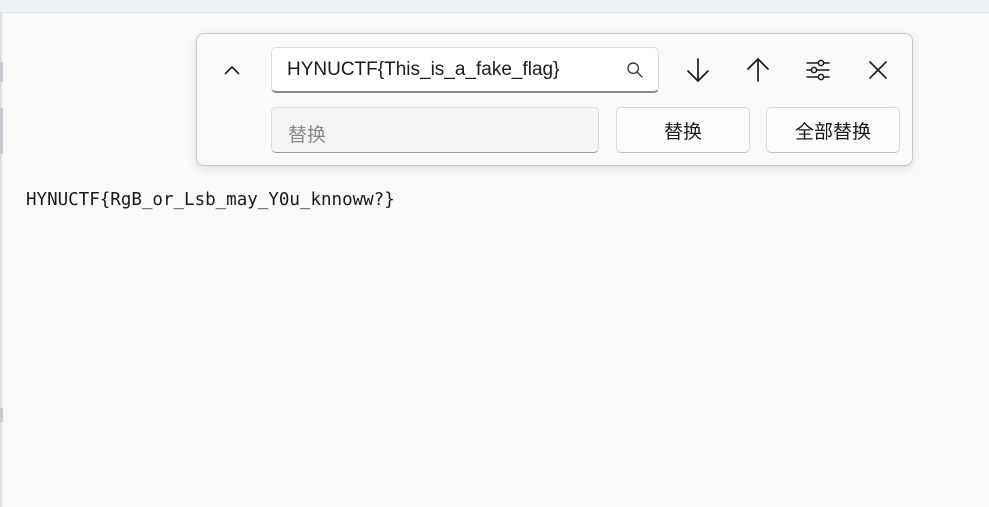  I want to click on chevron-up-icon, so click(232, 70).